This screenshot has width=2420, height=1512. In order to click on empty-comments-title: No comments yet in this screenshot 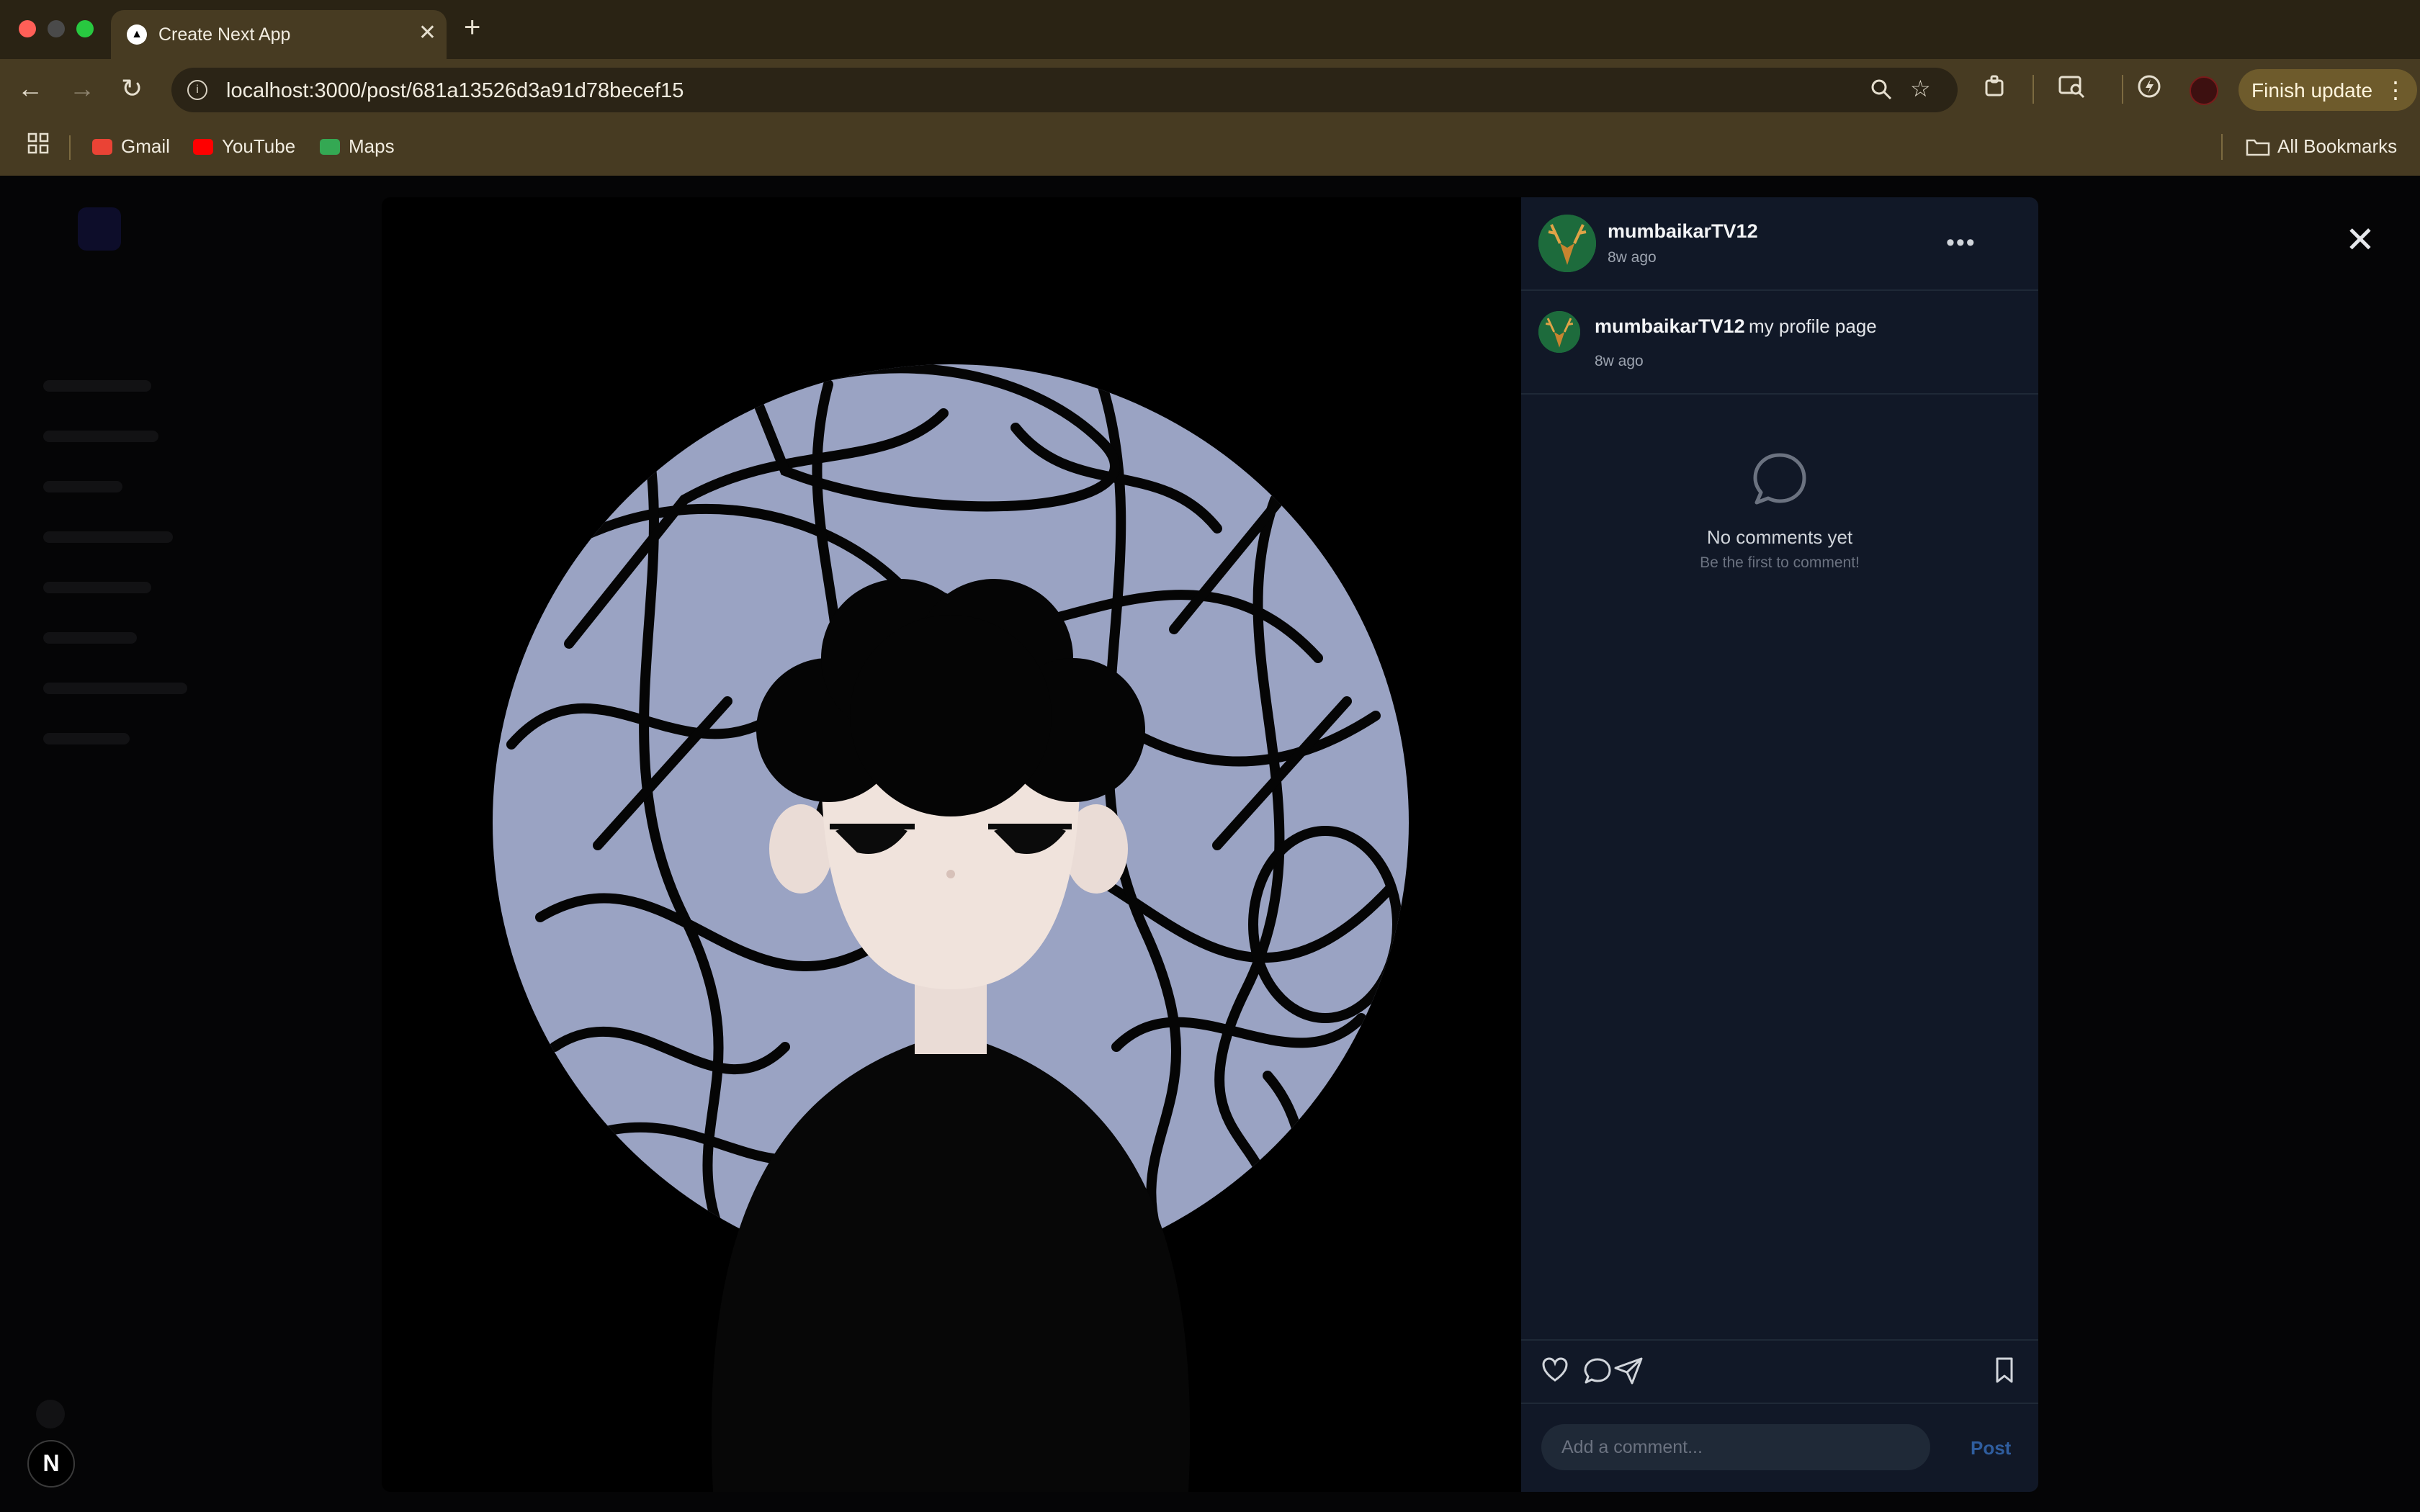, I will do `click(1779, 537)`.